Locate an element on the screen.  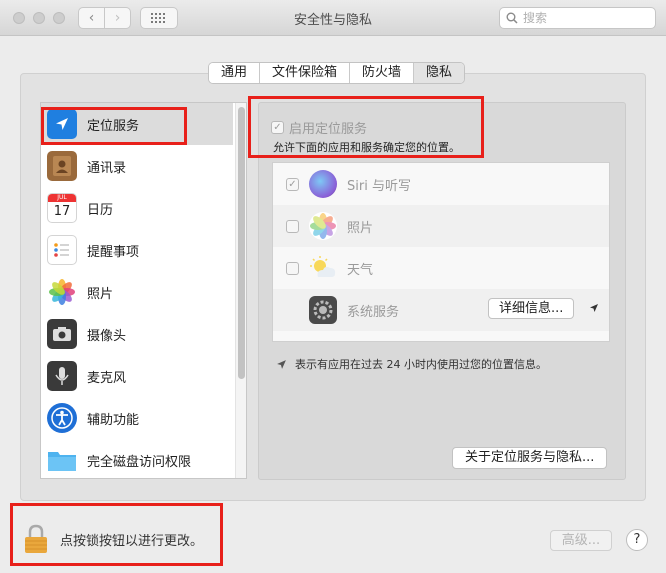
contacts-icon is located at coordinates (62, 166).